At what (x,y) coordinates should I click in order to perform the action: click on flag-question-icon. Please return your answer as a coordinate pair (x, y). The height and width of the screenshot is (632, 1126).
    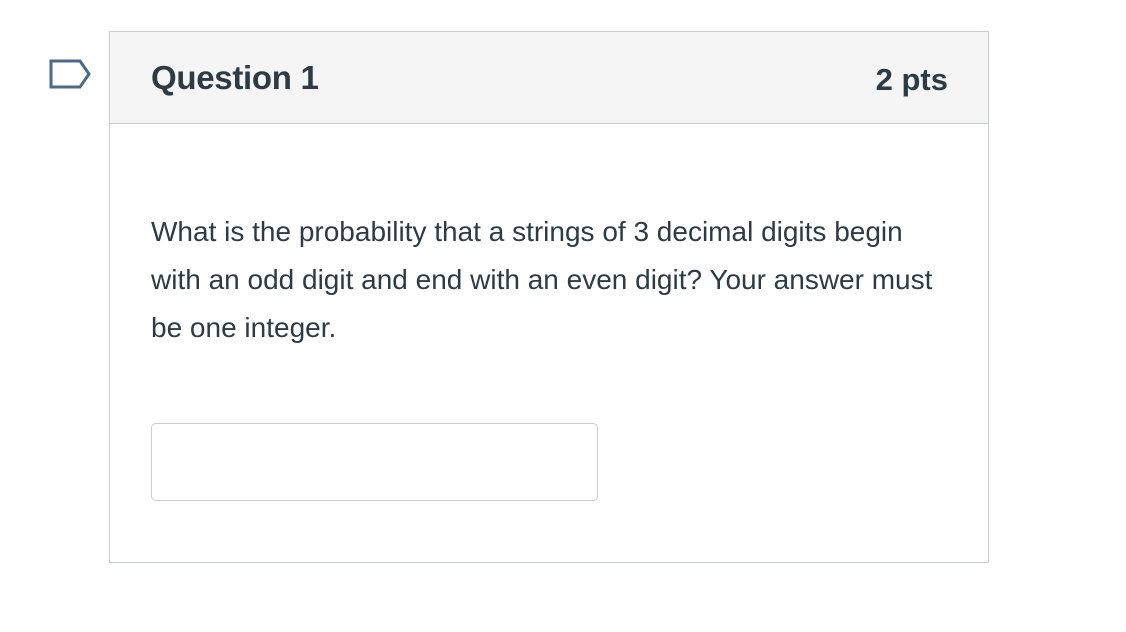
    Looking at the image, I should click on (70, 74).